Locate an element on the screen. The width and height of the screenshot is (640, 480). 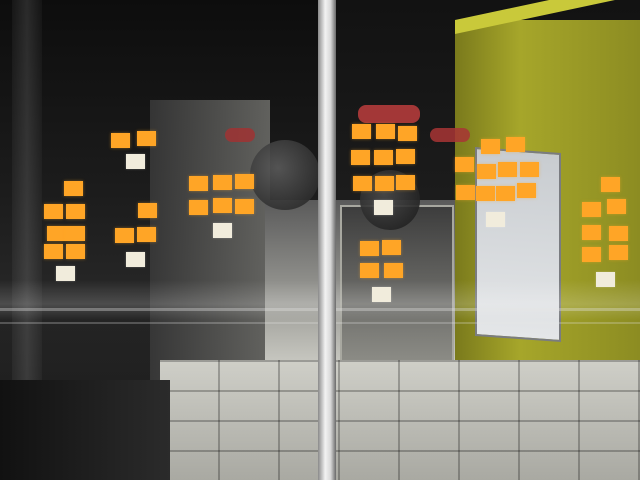
ceiling-machine-reflection is located at coordinates (285, 175).